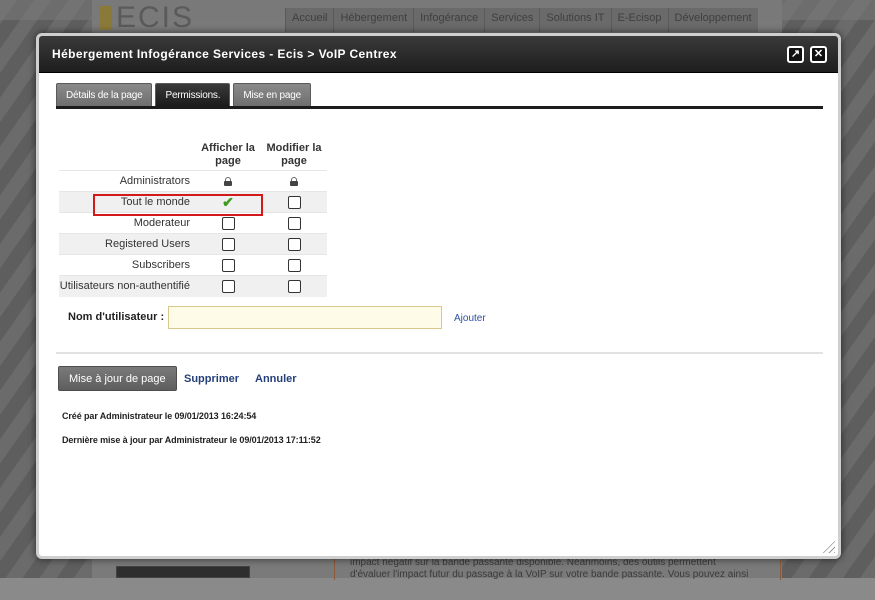 This screenshot has width=875, height=600. What do you see at coordinates (309, 20) in the screenshot?
I see `site-nav-item: Accueil` at bounding box center [309, 20].